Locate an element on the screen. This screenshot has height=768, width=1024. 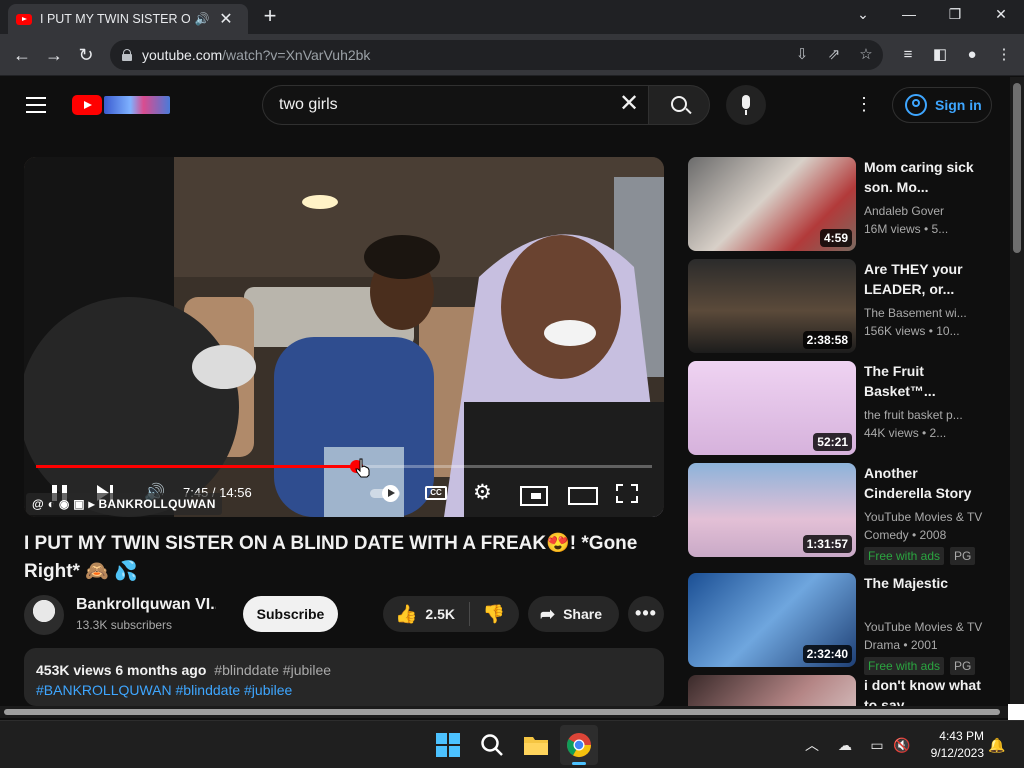
horizontal-scroll-thumb is located at coordinates (502, 712).